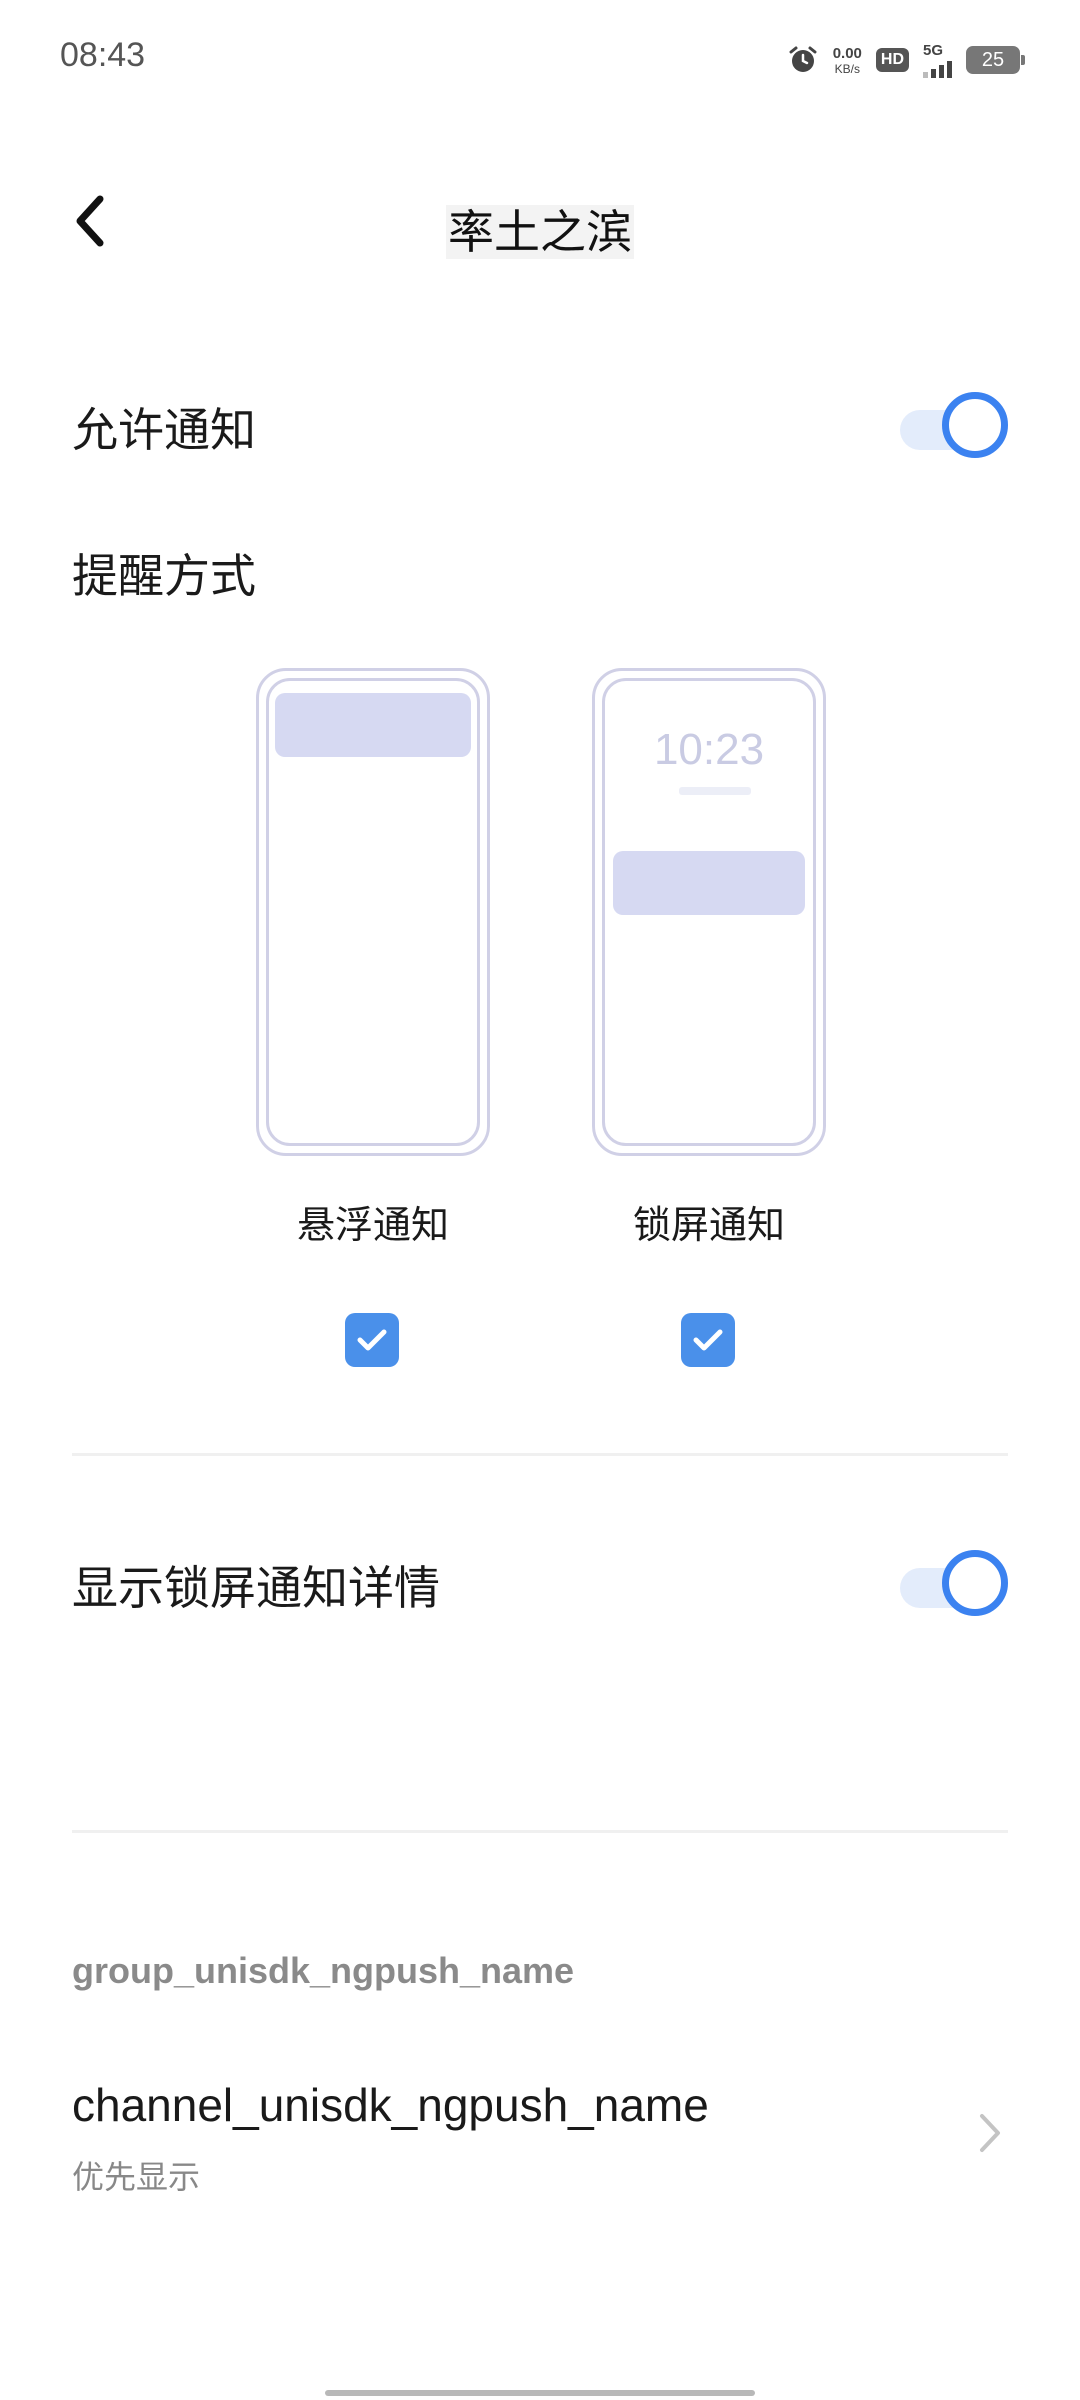  I want to click on app-name: 率土之滨, so click(540, 232).